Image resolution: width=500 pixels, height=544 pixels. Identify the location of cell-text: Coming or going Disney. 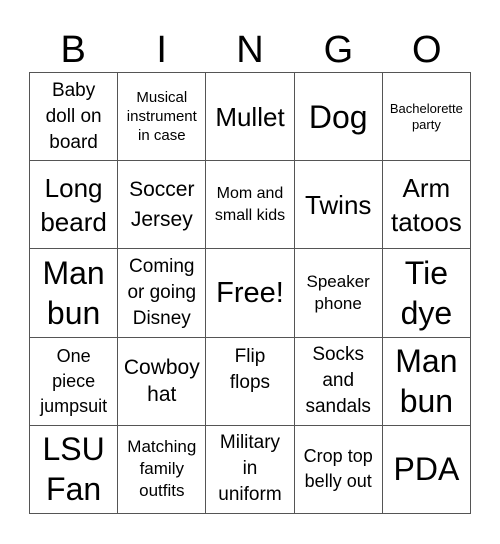
(162, 292).